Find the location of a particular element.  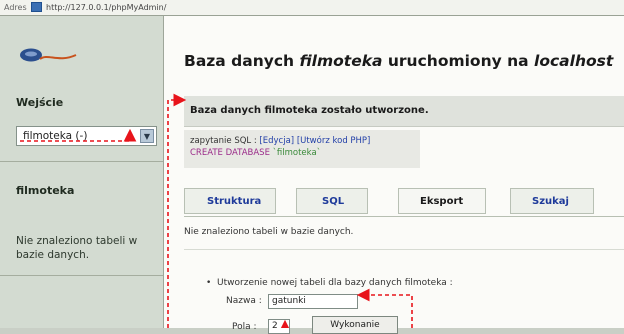

title-text: uruchomiony na is located at coordinates (458, 61).